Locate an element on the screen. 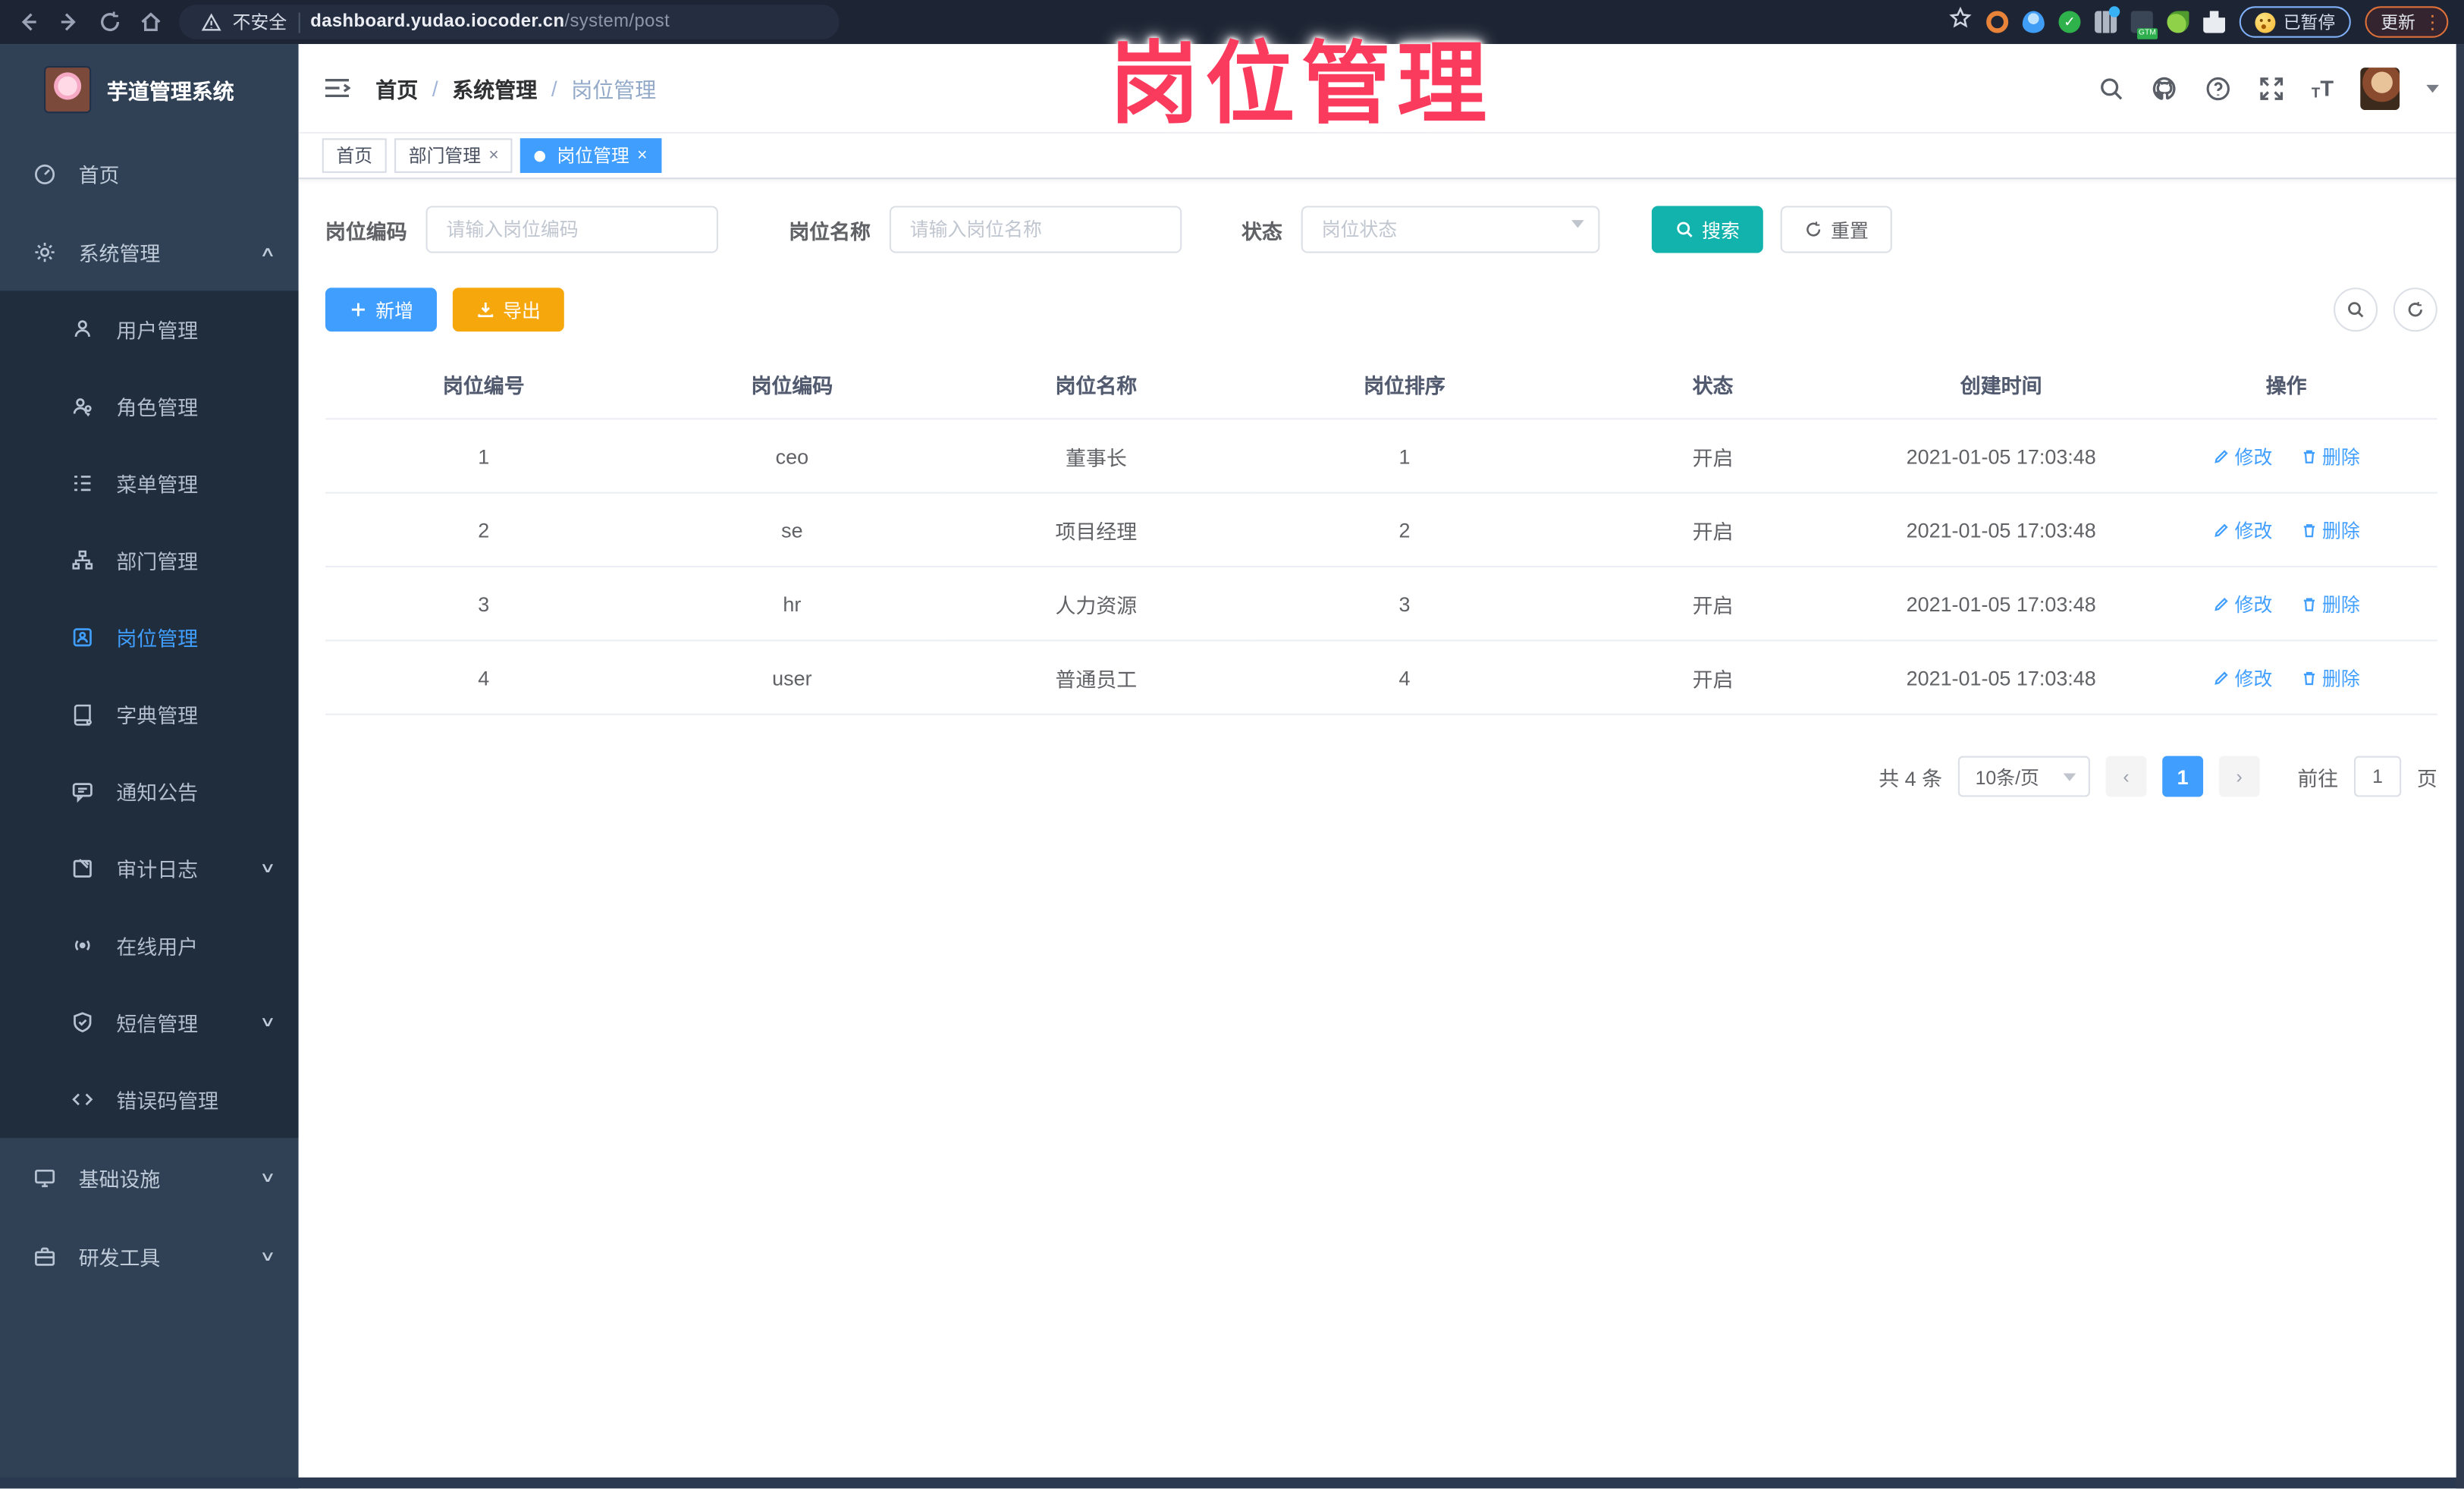 The width and height of the screenshot is (2464, 1489). avatar-caret-icon is located at coordinates (2432, 91).